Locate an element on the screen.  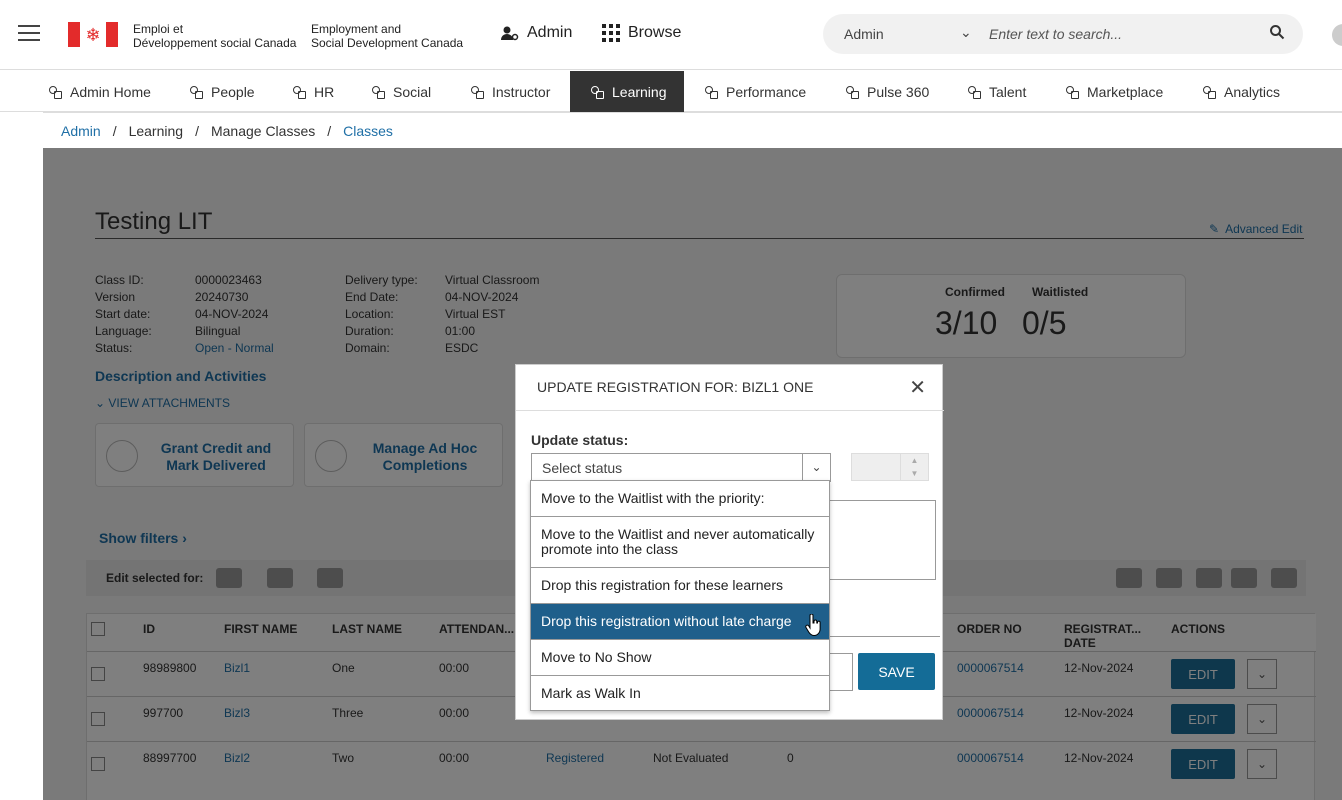
nav-people: People is located at coordinates (222, 91).